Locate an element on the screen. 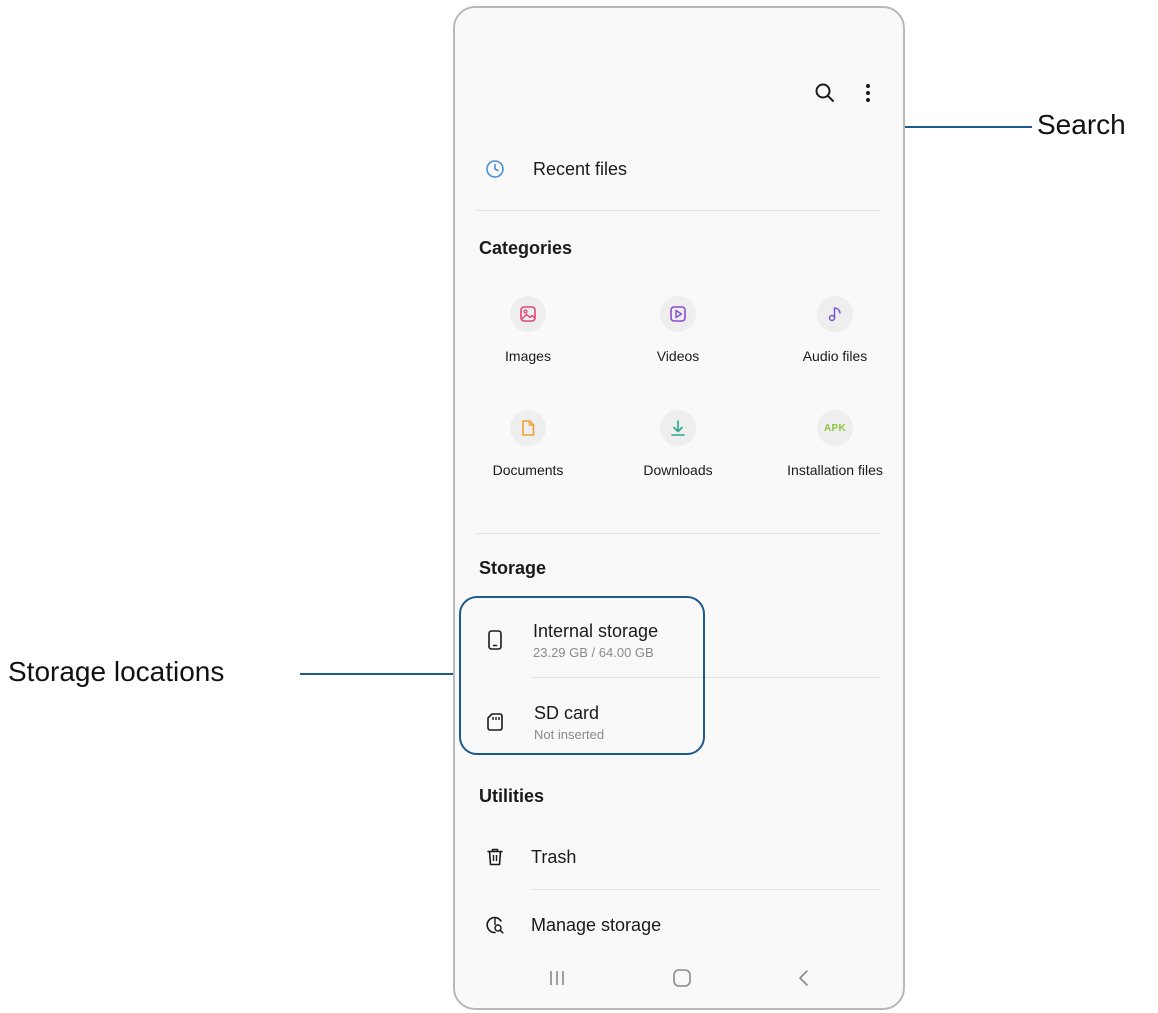 This screenshot has width=1158, height=1013. trash-icon is located at coordinates (495, 857).